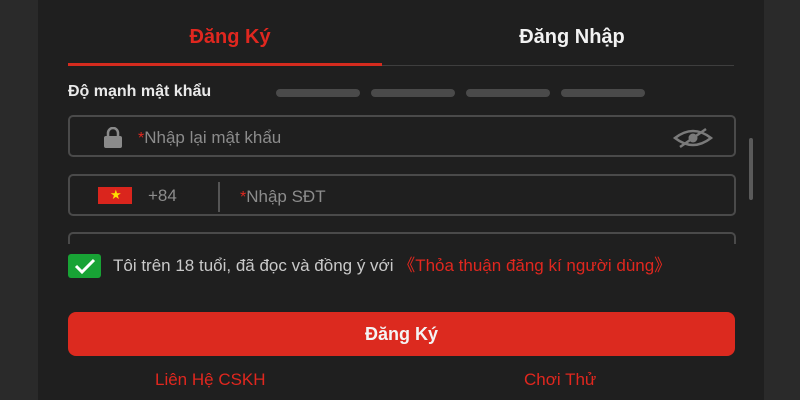 The height and width of the screenshot is (400, 800). I want to click on scrollbar-thumb, so click(751, 169).